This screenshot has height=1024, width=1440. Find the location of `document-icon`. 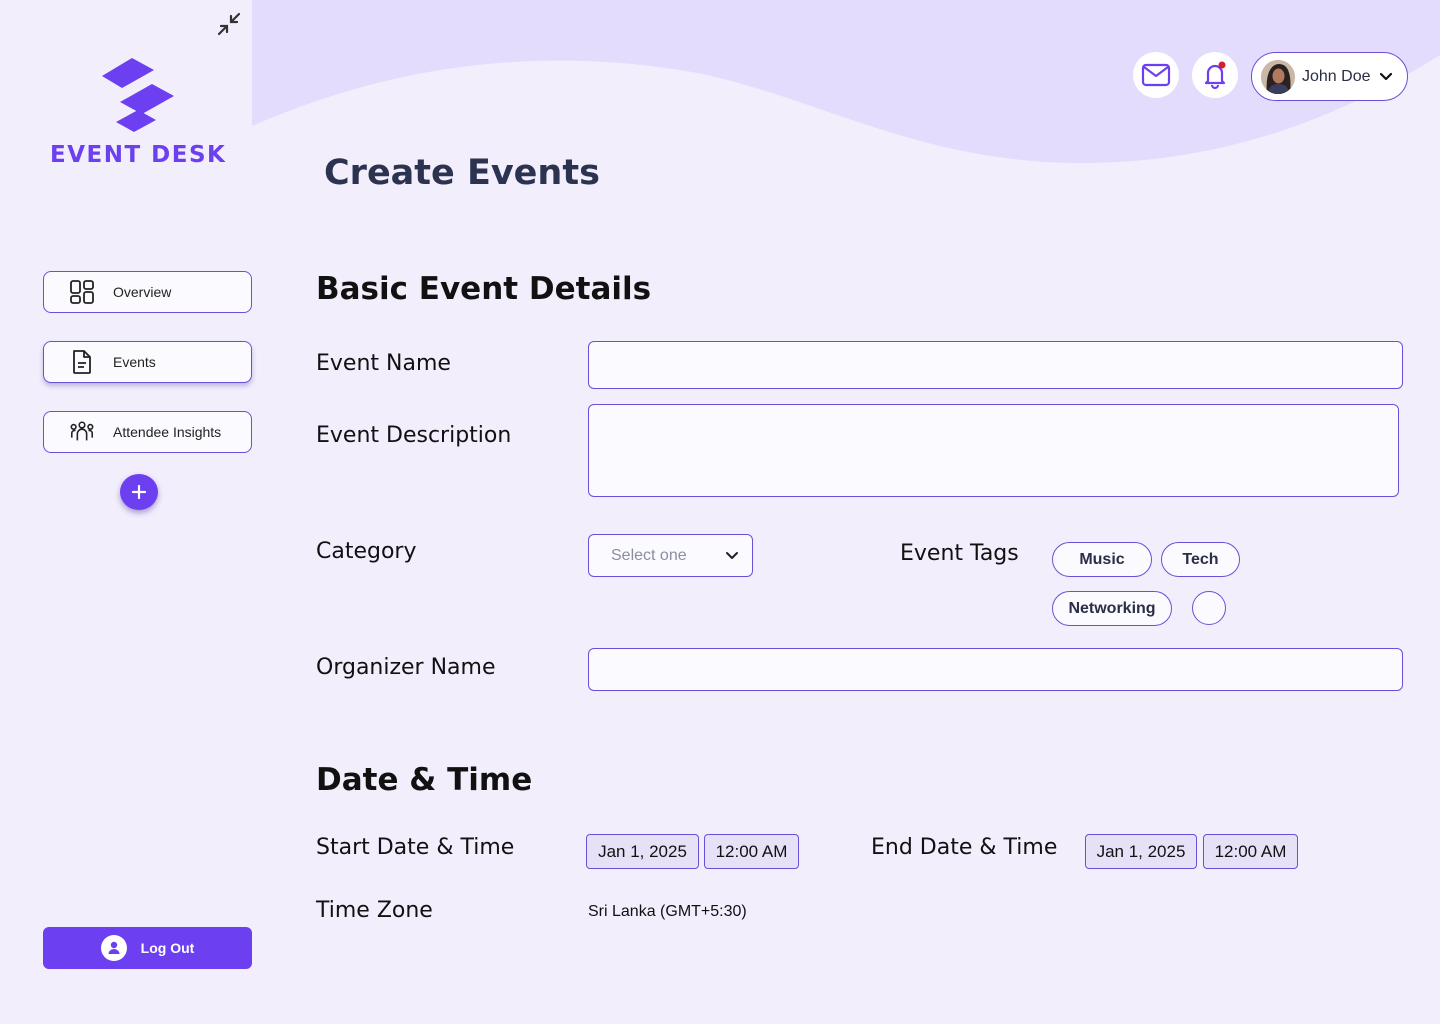

document-icon is located at coordinates (82, 362).